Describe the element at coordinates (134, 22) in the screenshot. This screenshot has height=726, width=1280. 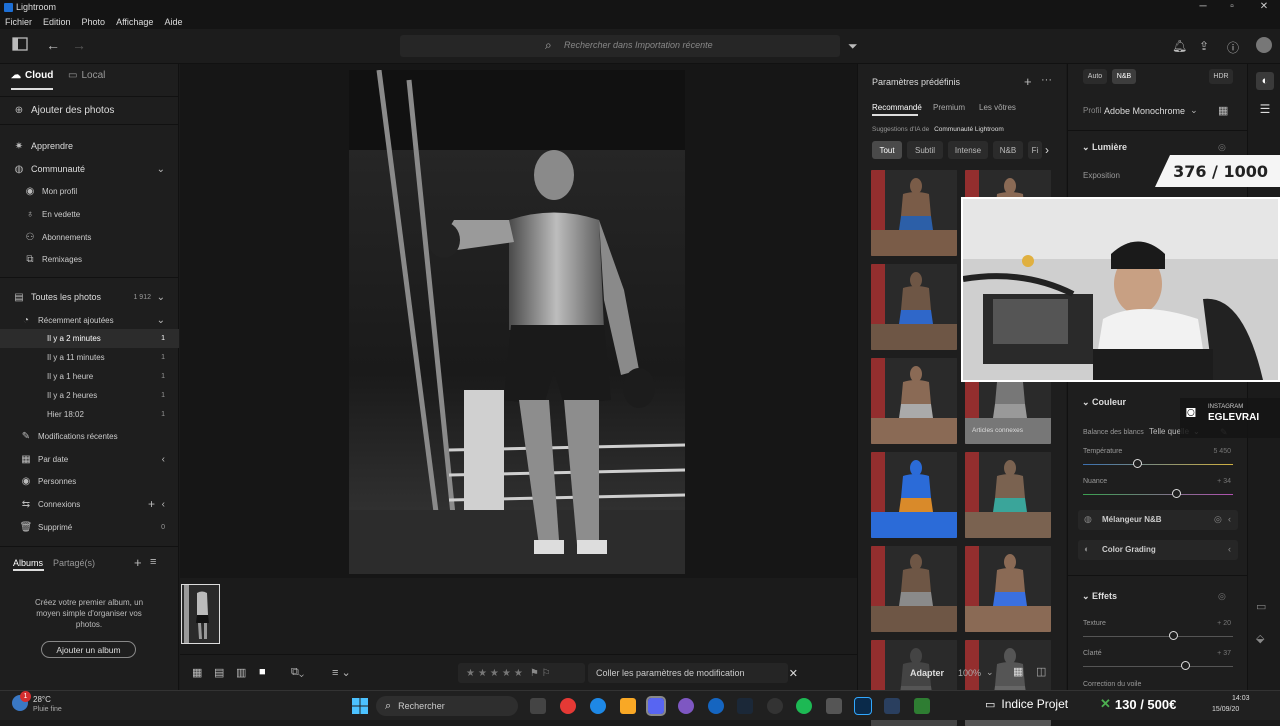
I see `menu-affichage: Affichage` at that location.